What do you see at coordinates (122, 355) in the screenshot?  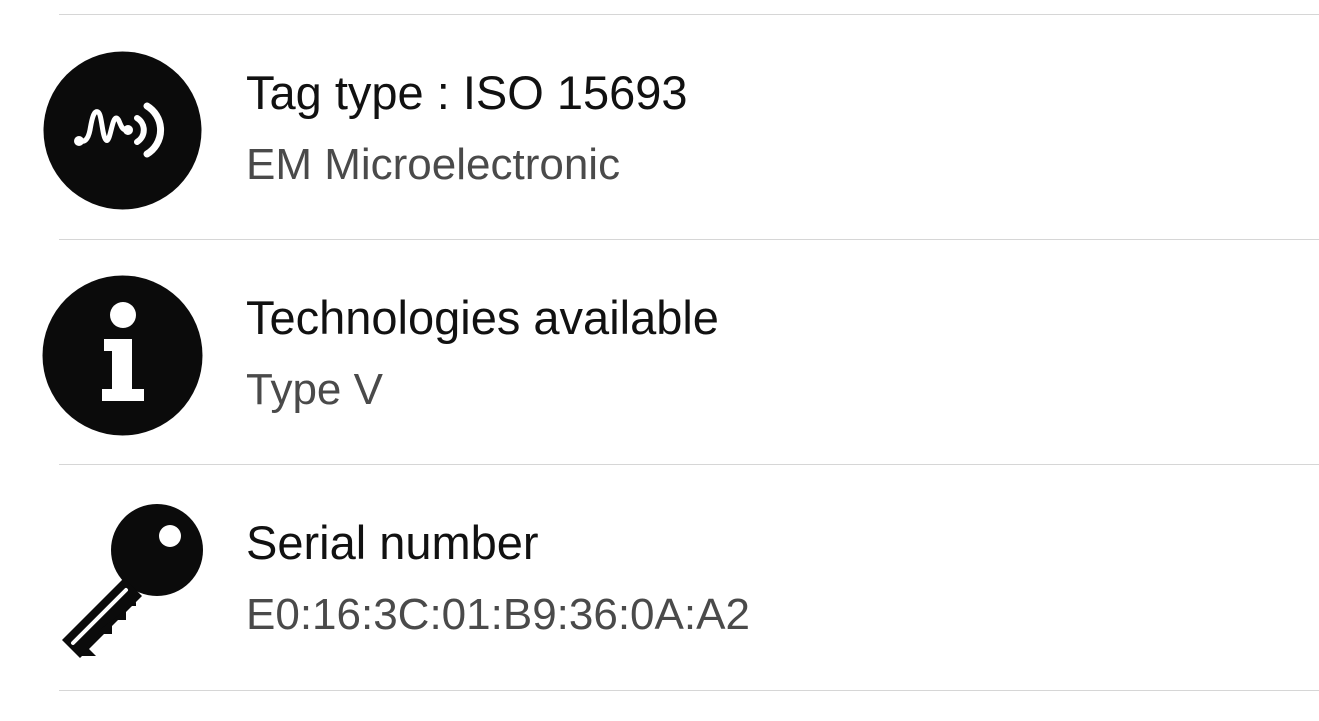 I see `info-icon` at bounding box center [122, 355].